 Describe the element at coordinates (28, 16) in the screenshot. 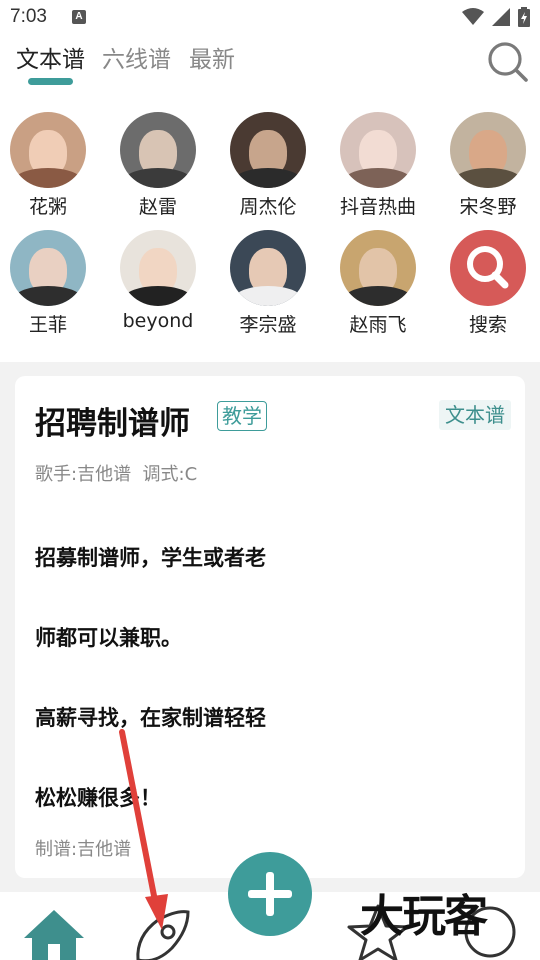

I see `status-time: 7:03` at that location.